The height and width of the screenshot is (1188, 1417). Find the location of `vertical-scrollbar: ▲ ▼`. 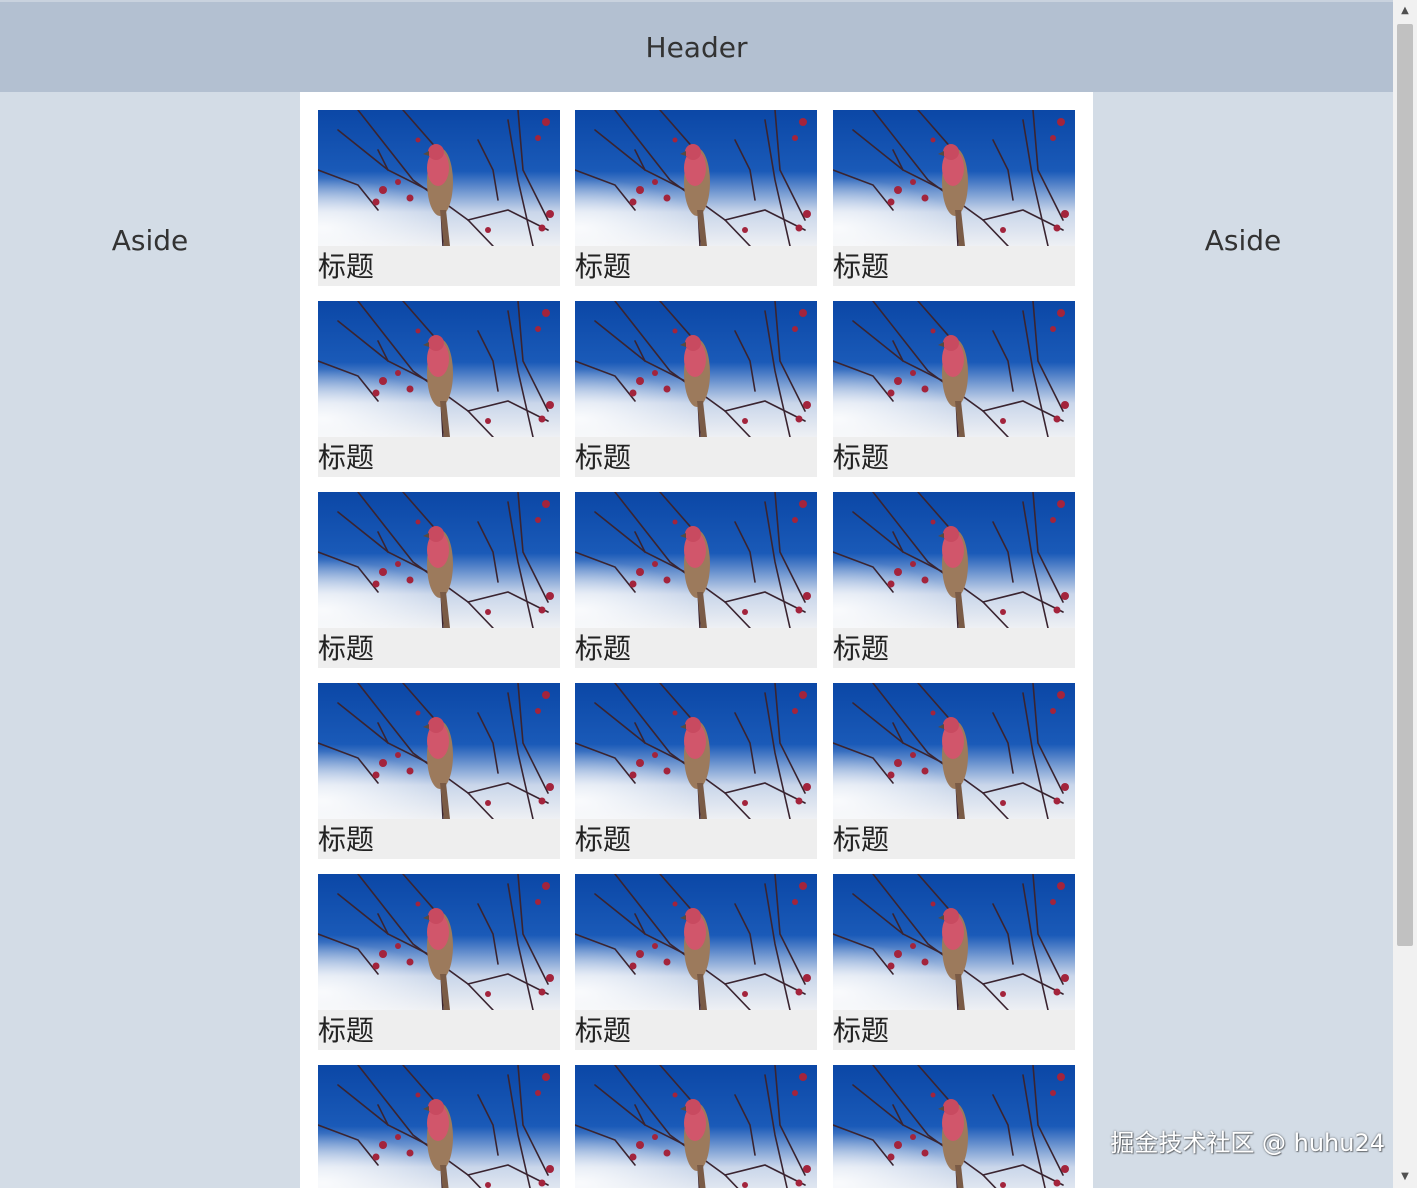

vertical-scrollbar: ▲ ▼ is located at coordinates (1405, 594).